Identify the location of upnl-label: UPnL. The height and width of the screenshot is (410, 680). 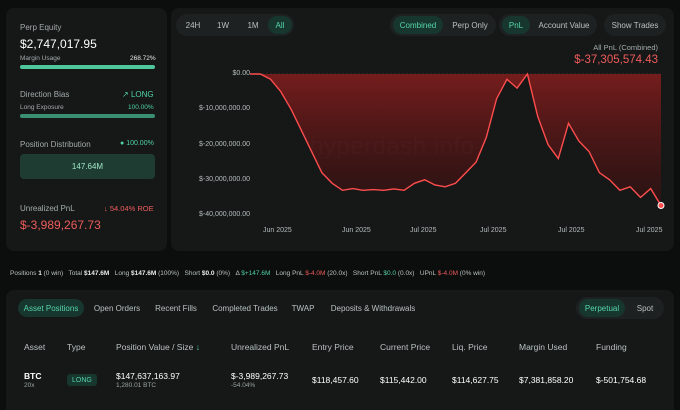
(427, 273).